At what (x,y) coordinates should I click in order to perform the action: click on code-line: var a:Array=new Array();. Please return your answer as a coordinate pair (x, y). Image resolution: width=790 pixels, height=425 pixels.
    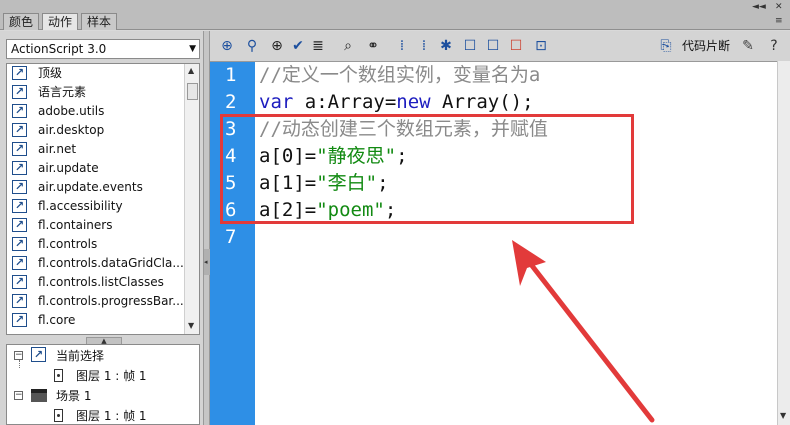
    Looking at the image, I should click on (396, 102).